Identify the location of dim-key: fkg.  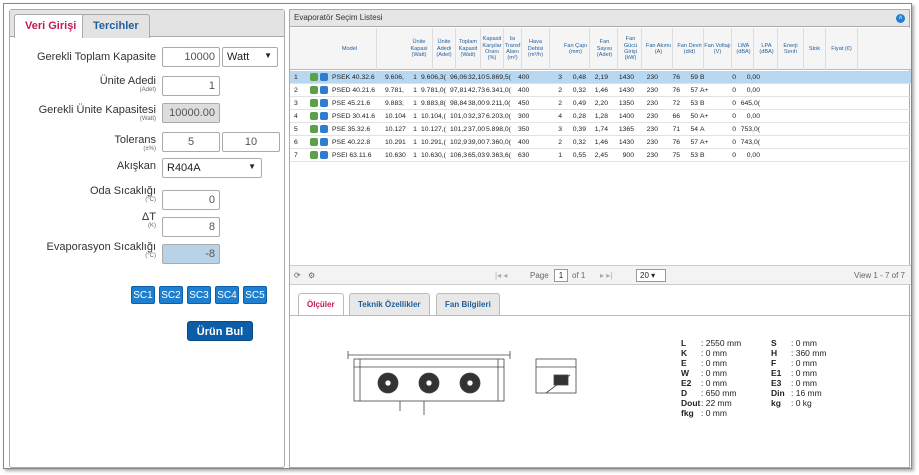
(687, 413).